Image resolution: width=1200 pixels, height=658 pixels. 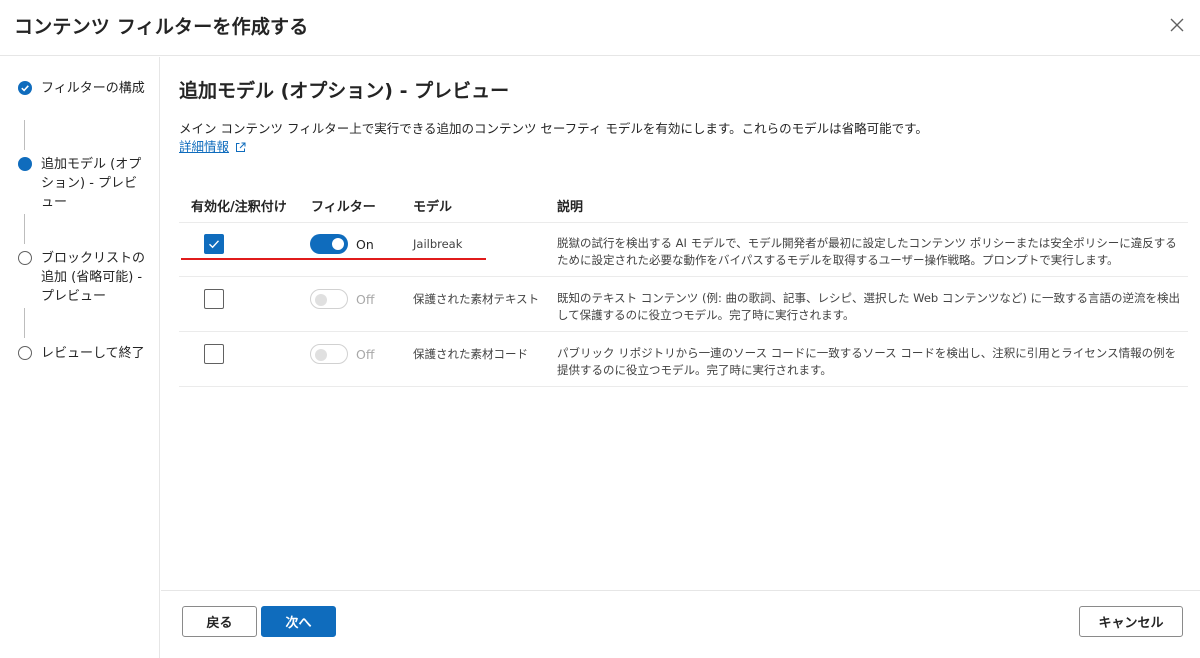 What do you see at coordinates (93, 88) in the screenshot?
I see `step-label: フィルターの構成` at bounding box center [93, 88].